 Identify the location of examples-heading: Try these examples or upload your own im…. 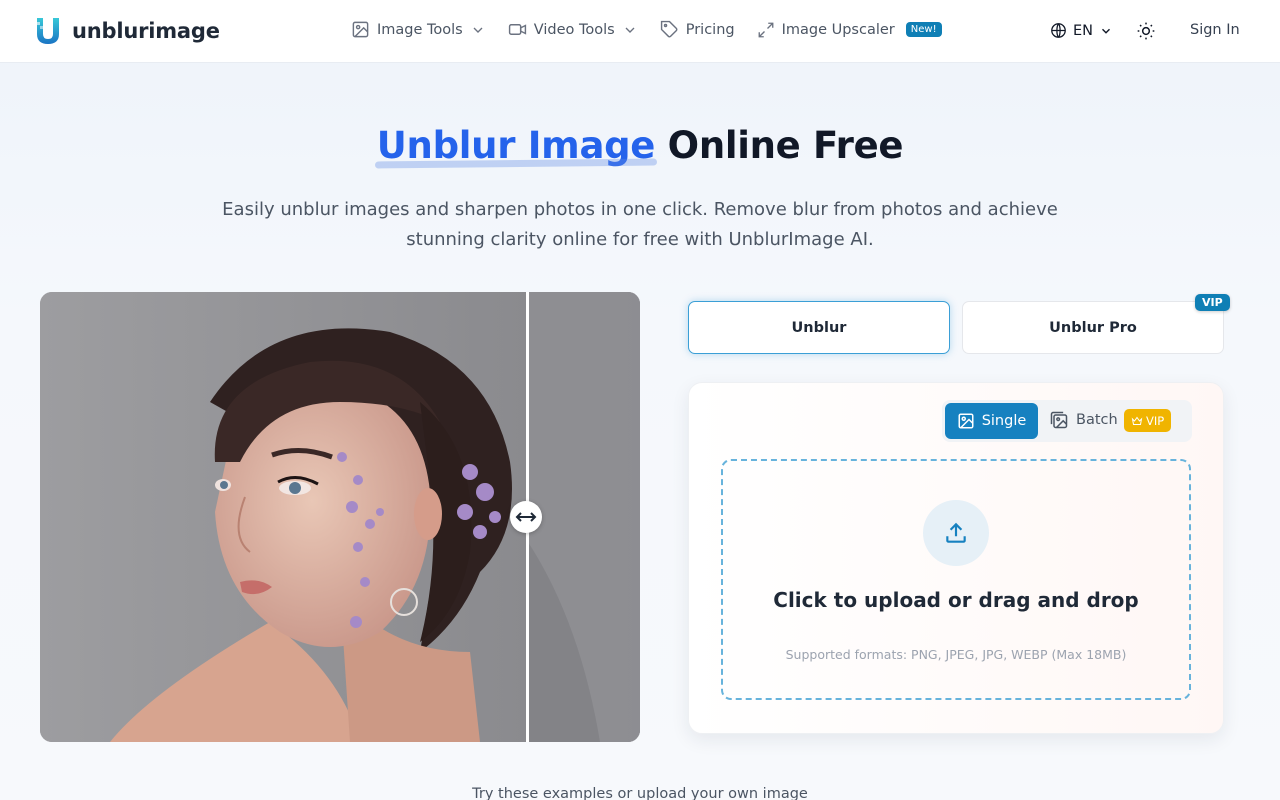
(640, 793).